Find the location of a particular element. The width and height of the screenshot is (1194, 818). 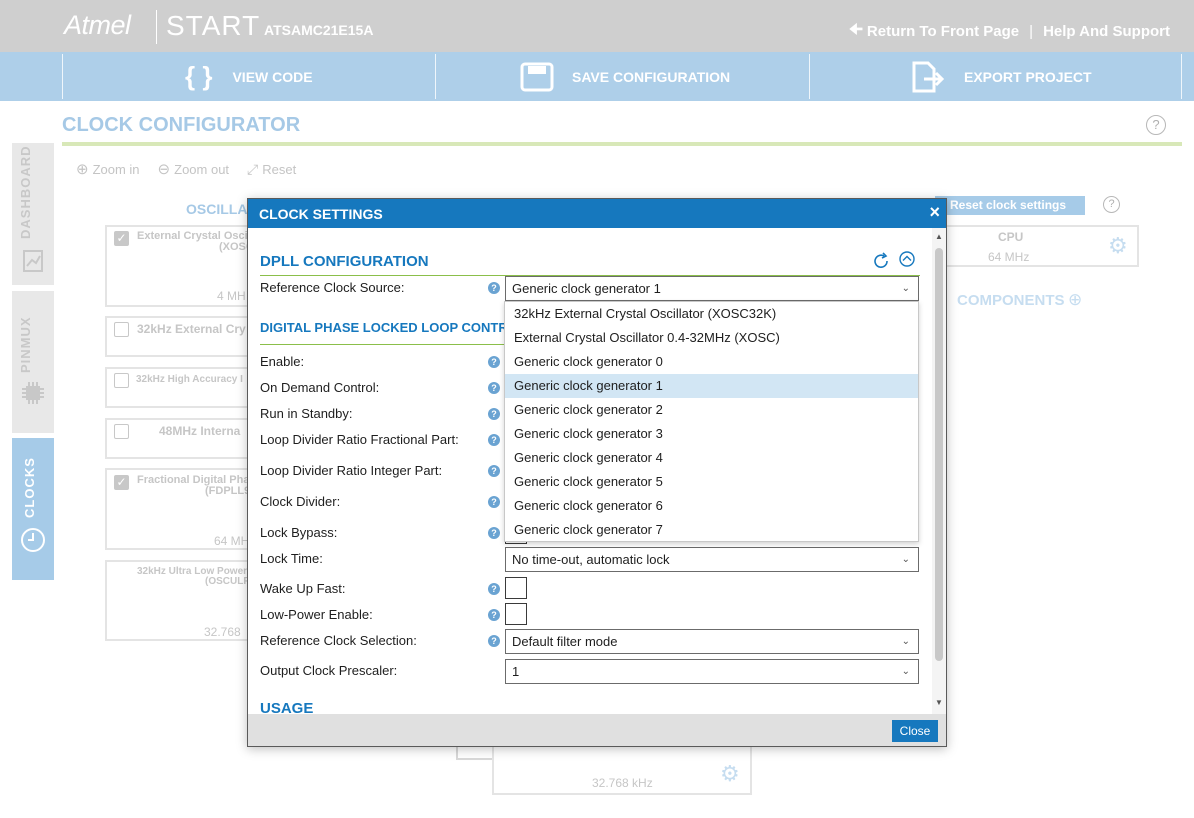

view-code-button: { } VIEW CODE is located at coordinates (249, 76).